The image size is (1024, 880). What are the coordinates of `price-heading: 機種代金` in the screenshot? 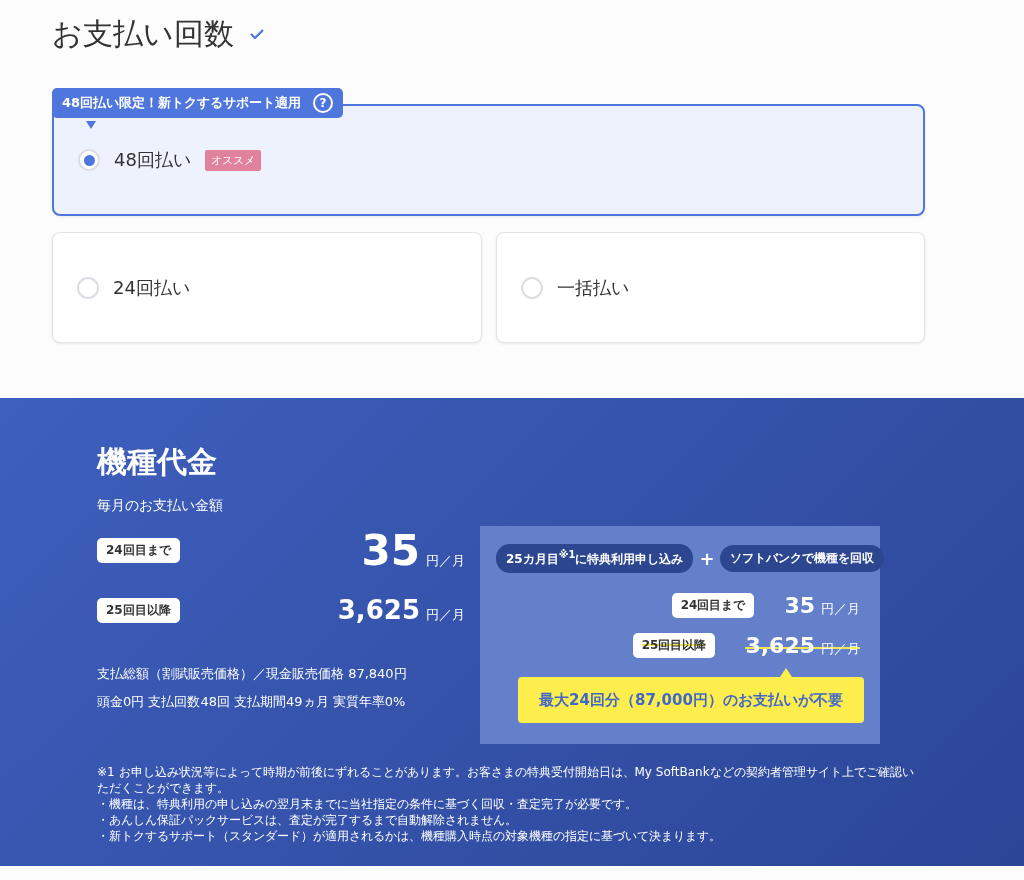 It's located at (157, 462).